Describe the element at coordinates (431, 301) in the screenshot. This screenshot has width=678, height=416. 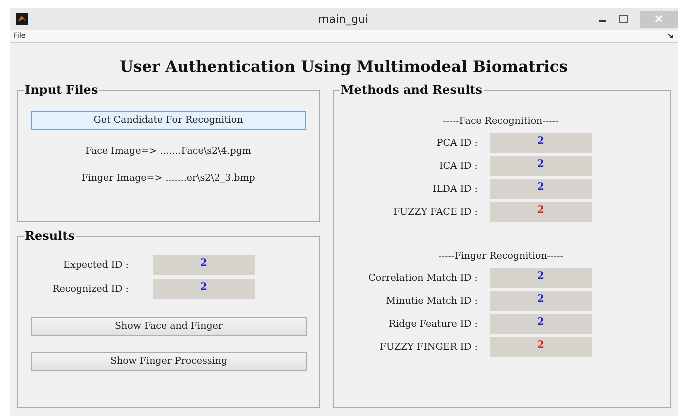
I see `field-label: Minutie Match ID :` at that location.